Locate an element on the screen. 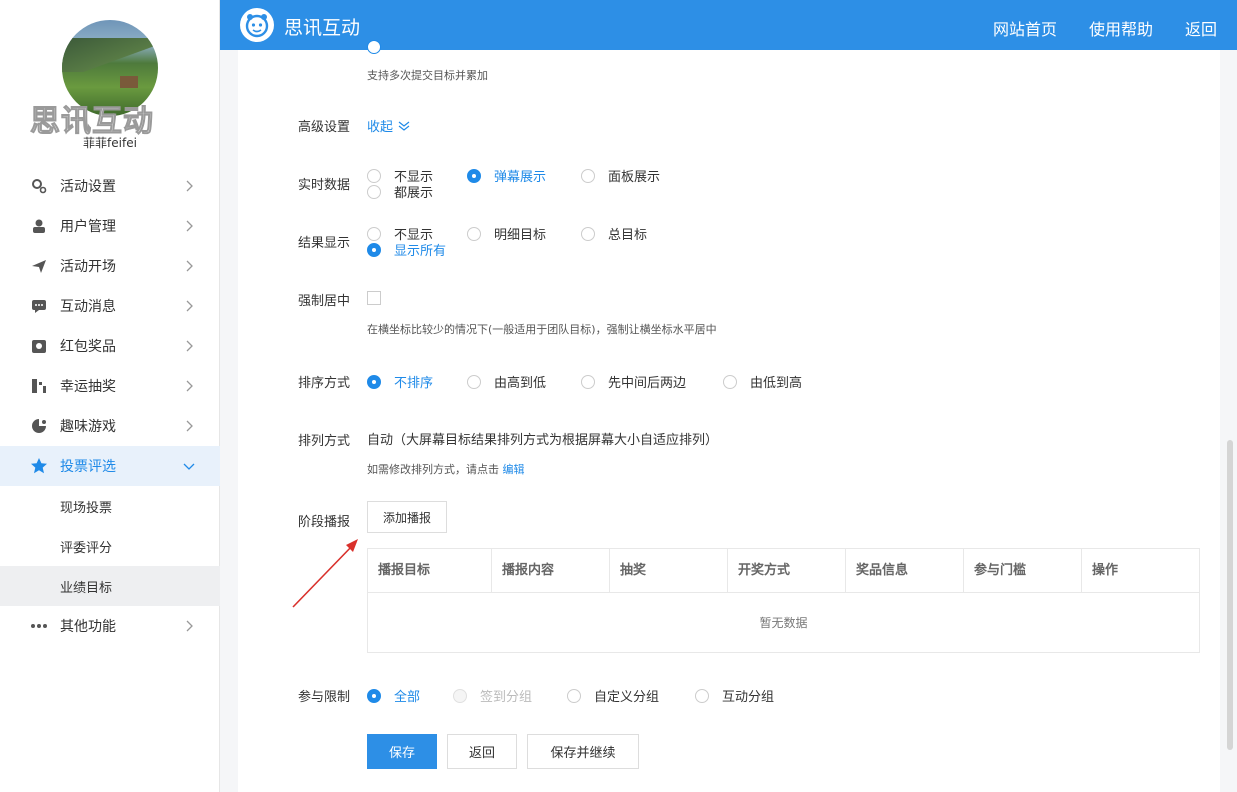  sidebar-item-red-packet: 红包奖品 is located at coordinates (110, 346).